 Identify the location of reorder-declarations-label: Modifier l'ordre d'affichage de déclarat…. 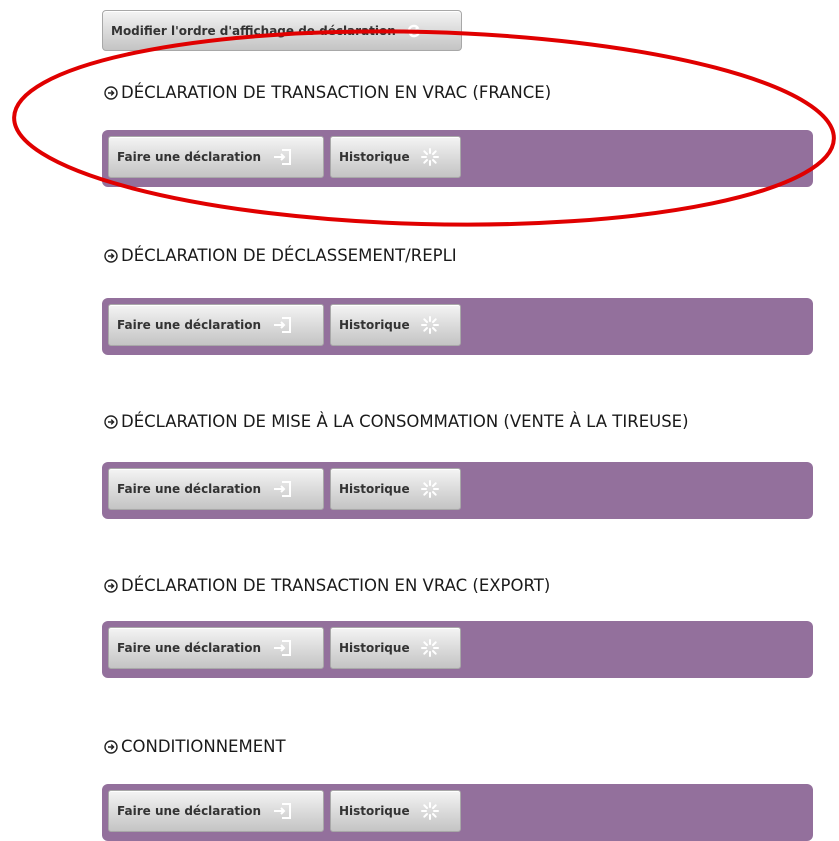
(253, 30).